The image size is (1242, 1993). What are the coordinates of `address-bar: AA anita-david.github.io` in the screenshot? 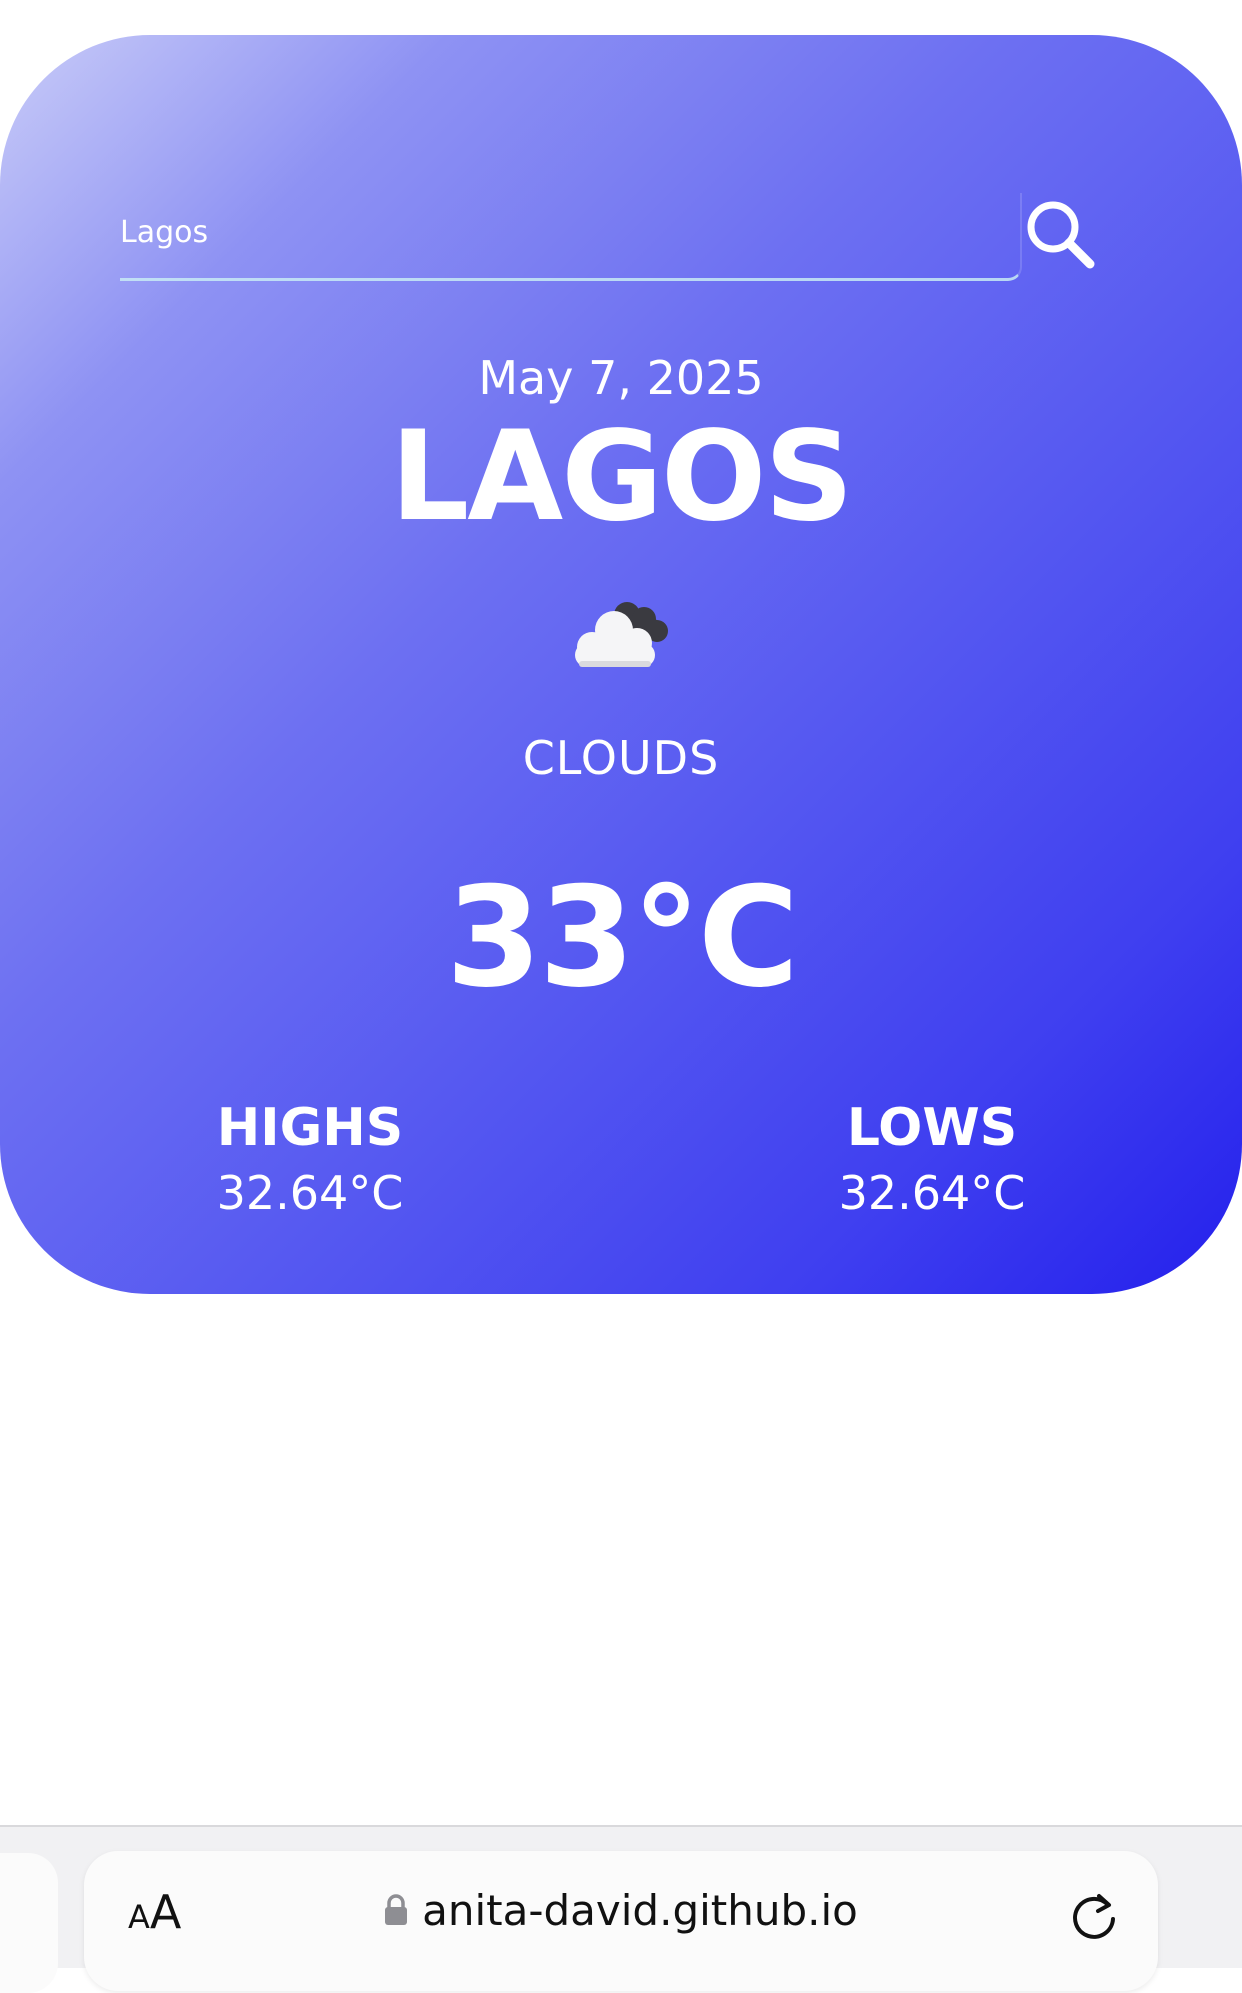 It's located at (621, 1921).